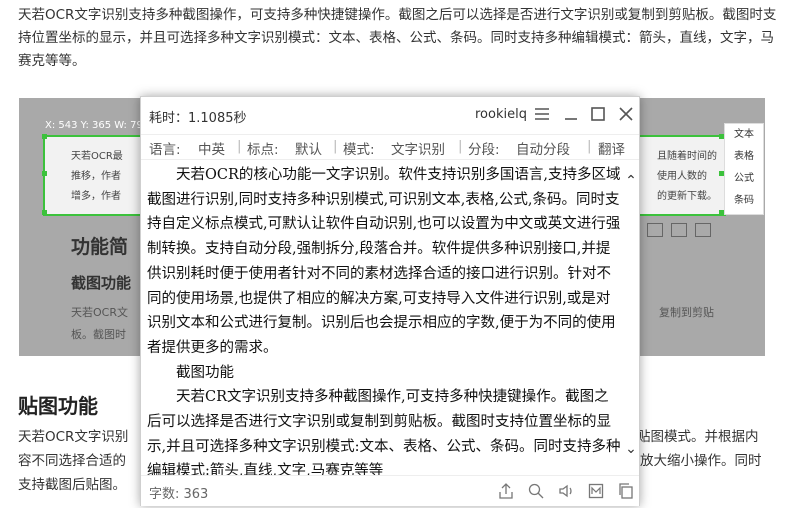 The height and width of the screenshot is (508, 795). What do you see at coordinates (211, 148) in the screenshot?
I see `language-select: 中英` at bounding box center [211, 148].